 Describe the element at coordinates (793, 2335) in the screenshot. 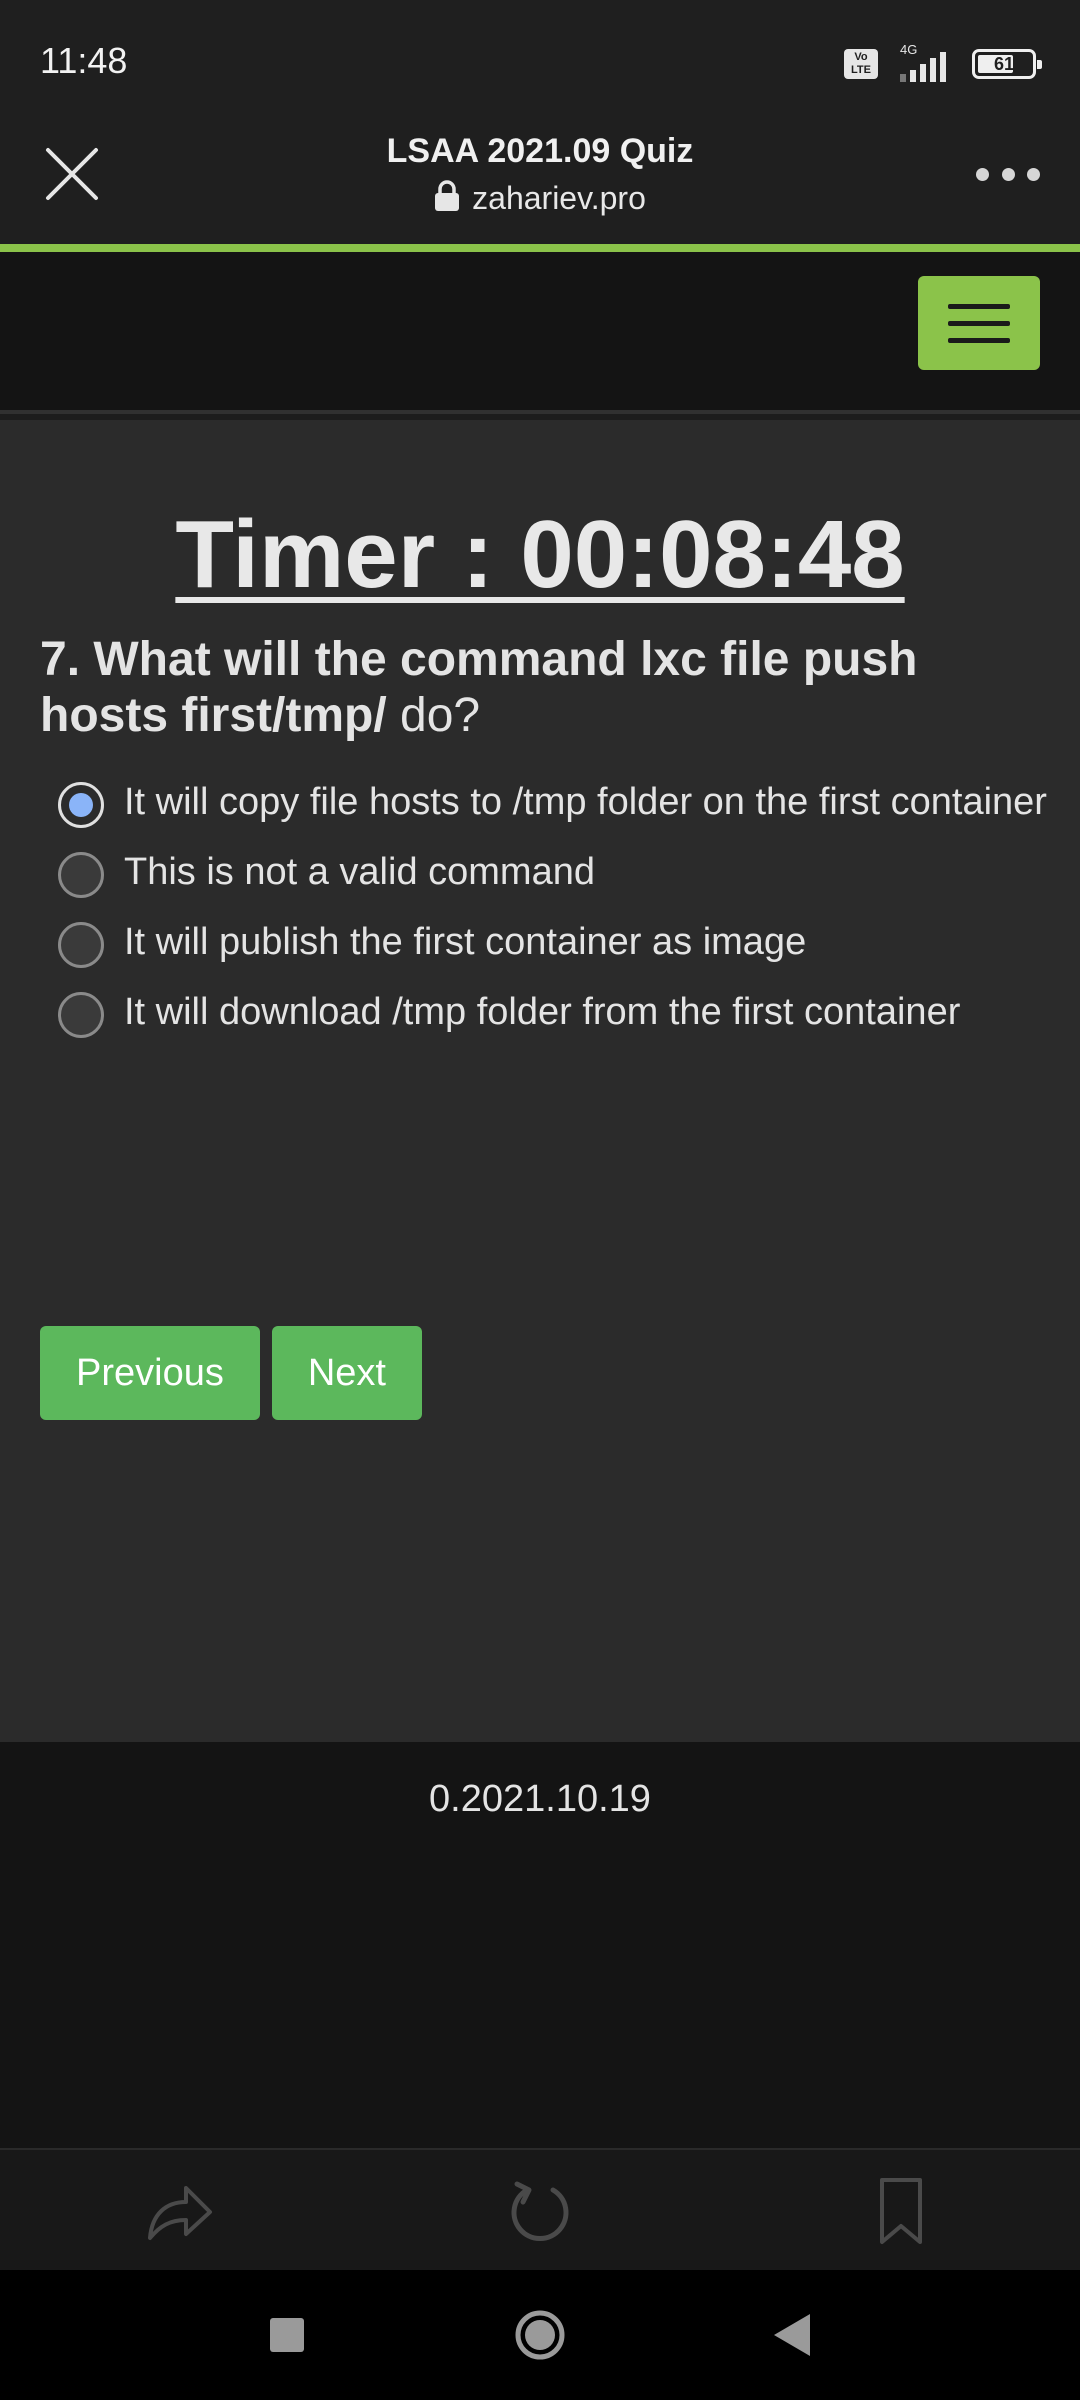

I see `back-icon` at that location.